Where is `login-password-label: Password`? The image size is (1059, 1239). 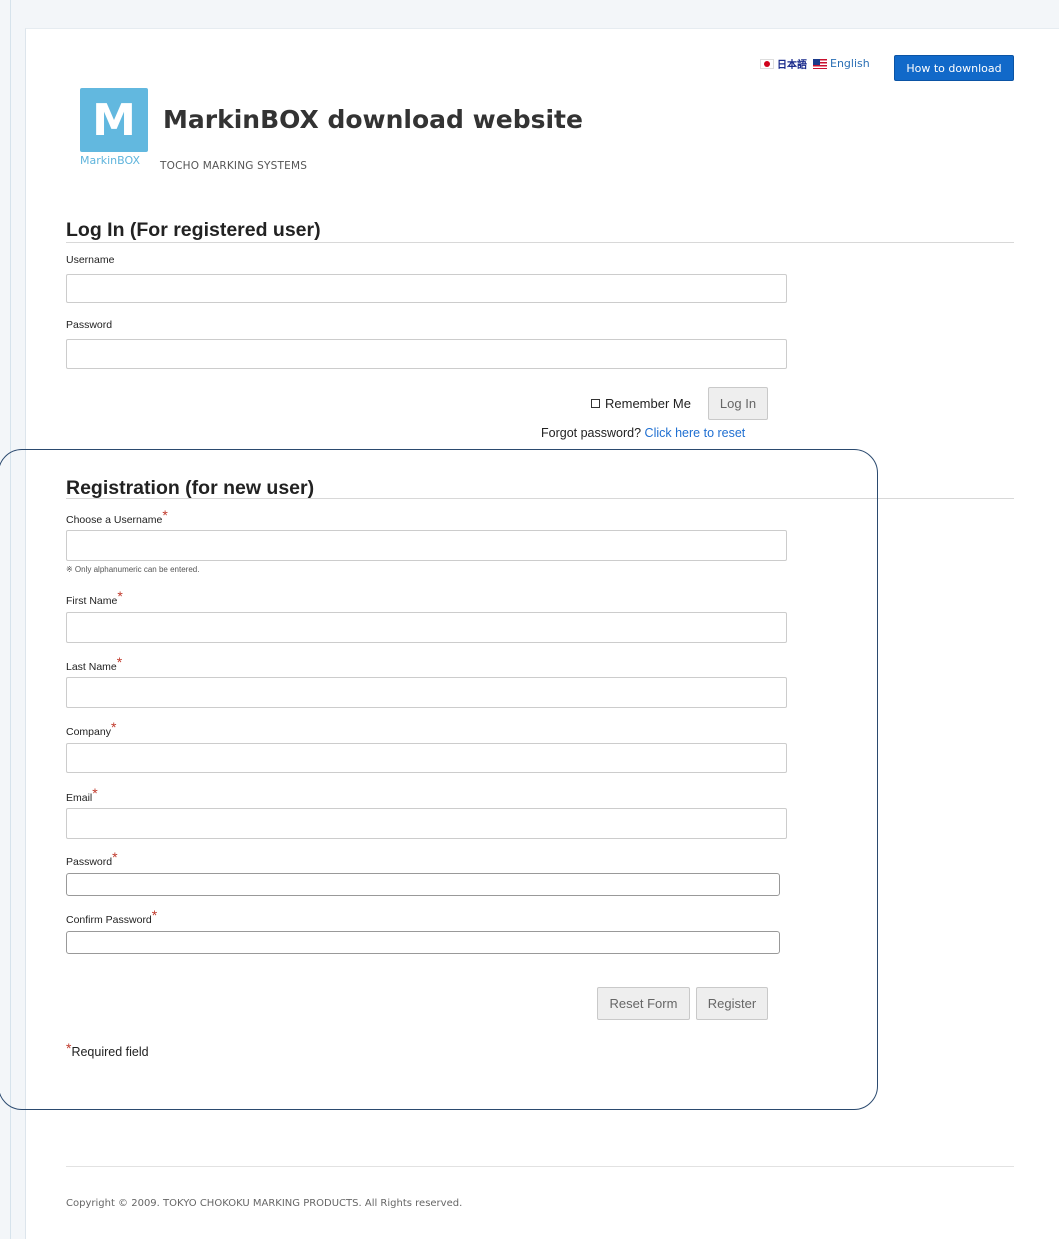 login-password-label: Password is located at coordinates (89, 325).